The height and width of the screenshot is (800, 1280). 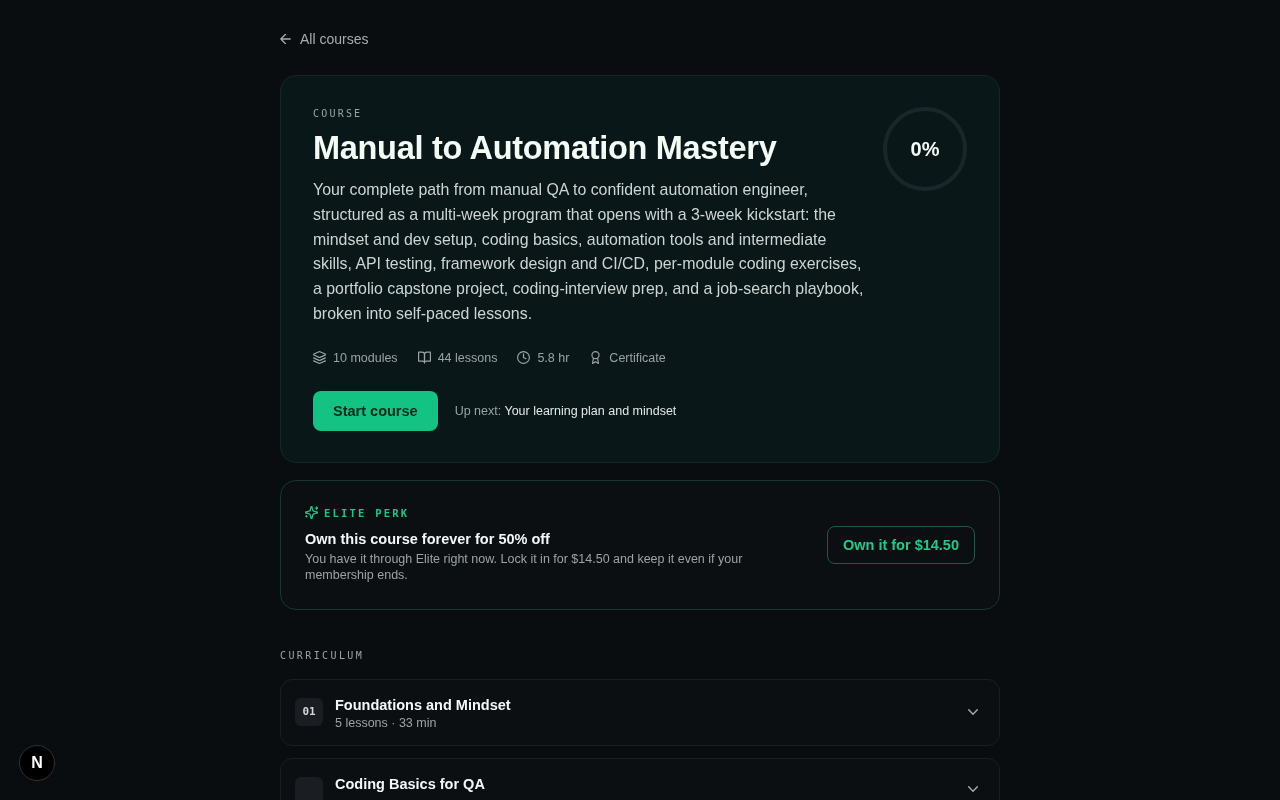 I want to click on stat-label: 44 lessons, so click(x=467, y=358).